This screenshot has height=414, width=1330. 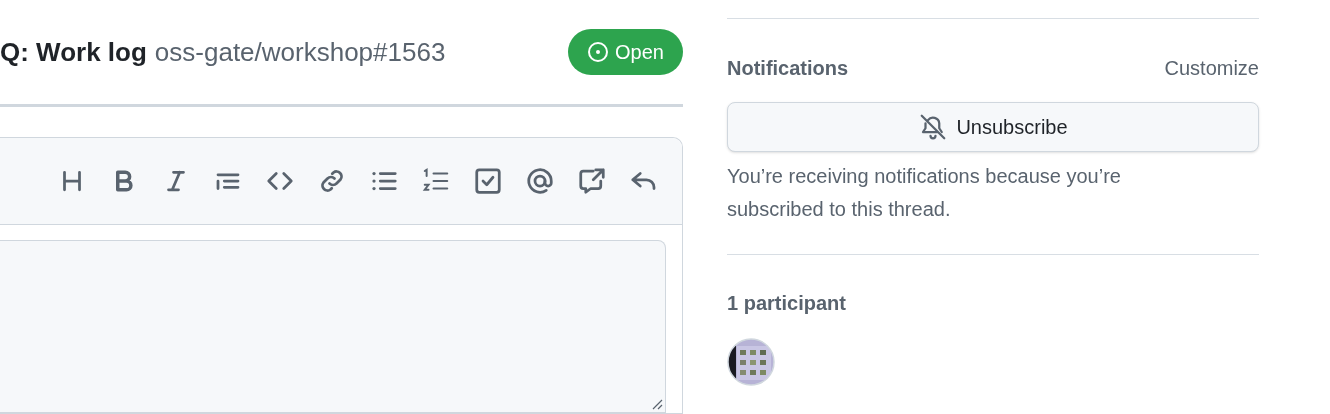 What do you see at coordinates (540, 181) in the screenshot?
I see `mention-icon` at bounding box center [540, 181].